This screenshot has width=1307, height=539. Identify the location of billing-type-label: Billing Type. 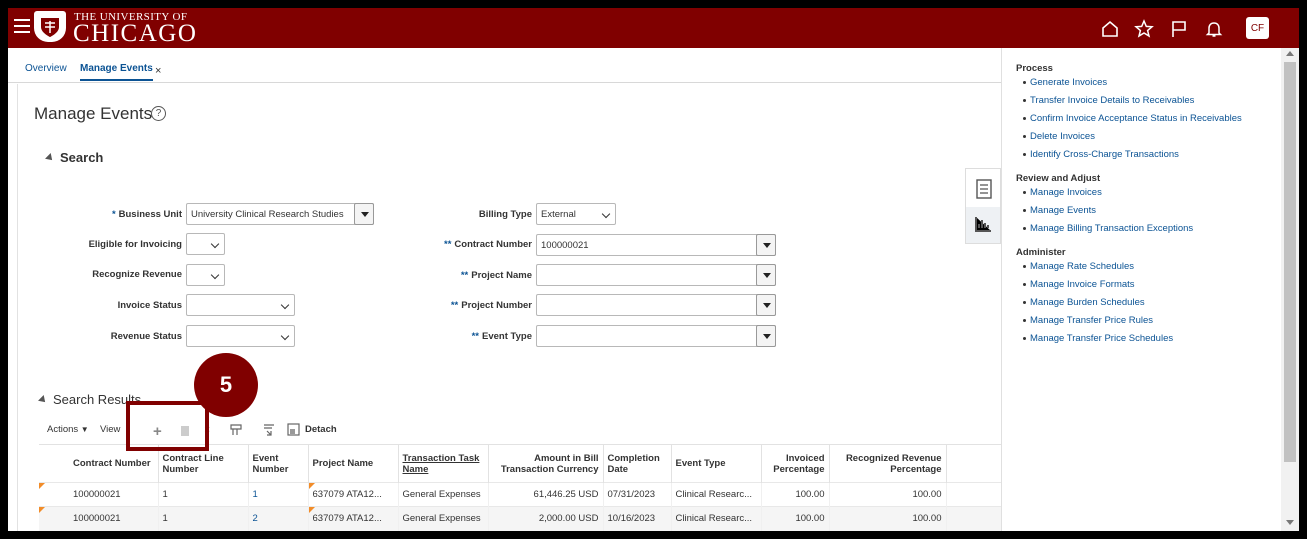
(505, 214).